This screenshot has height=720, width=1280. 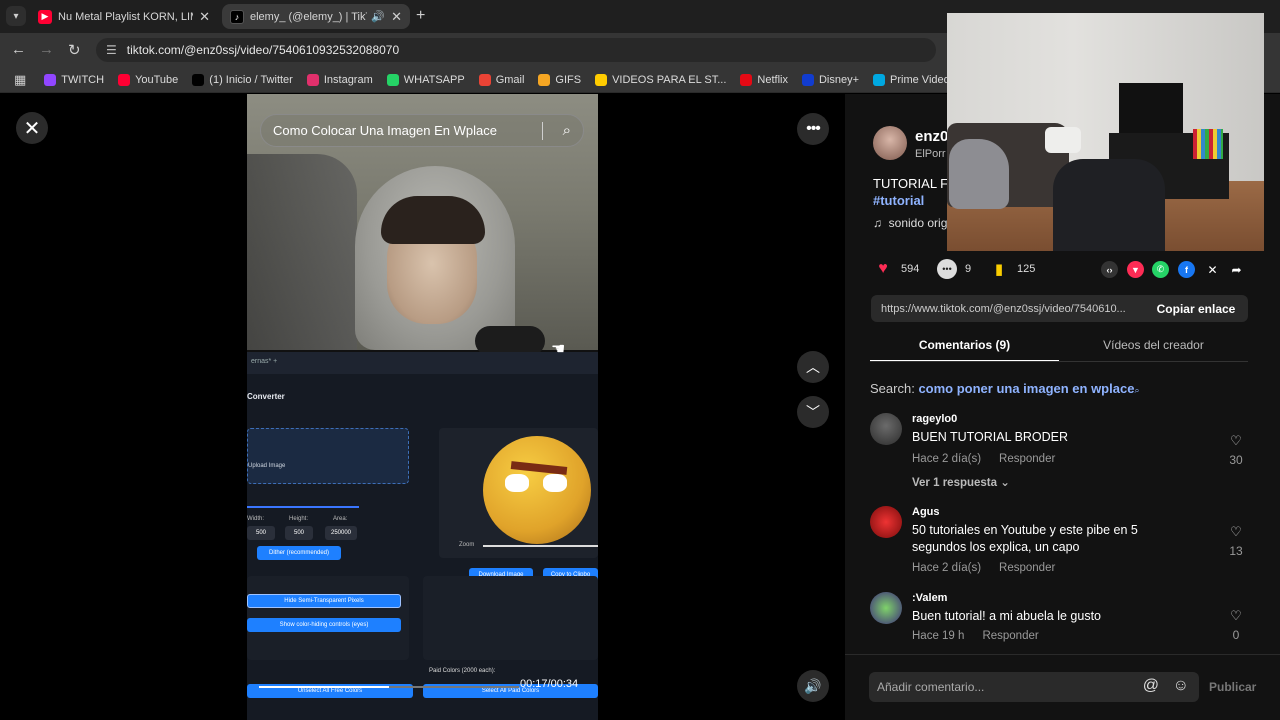 What do you see at coordinates (1186, 269) in the screenshot?
I see `facebook-icon: f` at bounding box center [1186, 269].